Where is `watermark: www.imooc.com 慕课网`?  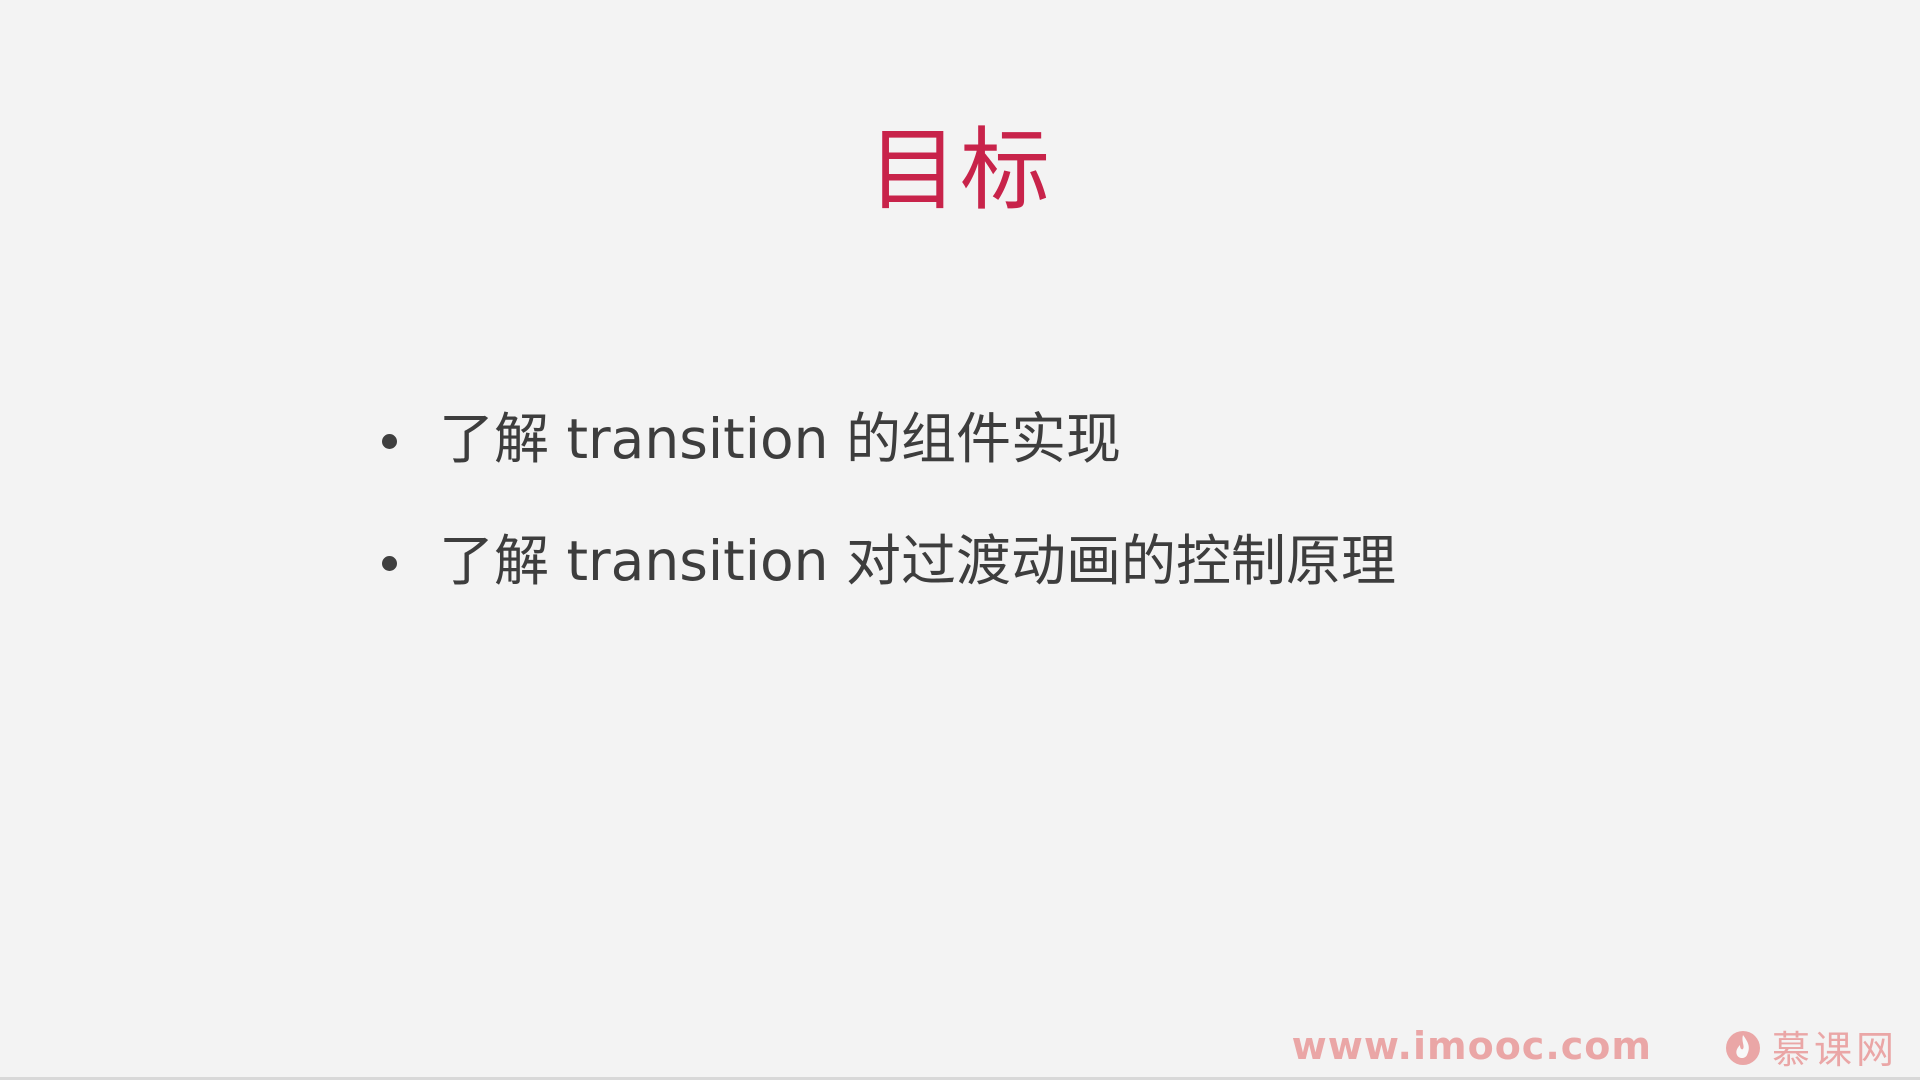
watermark: www.imooc.com 慕课网 is located at coordinates (1595, 1046).